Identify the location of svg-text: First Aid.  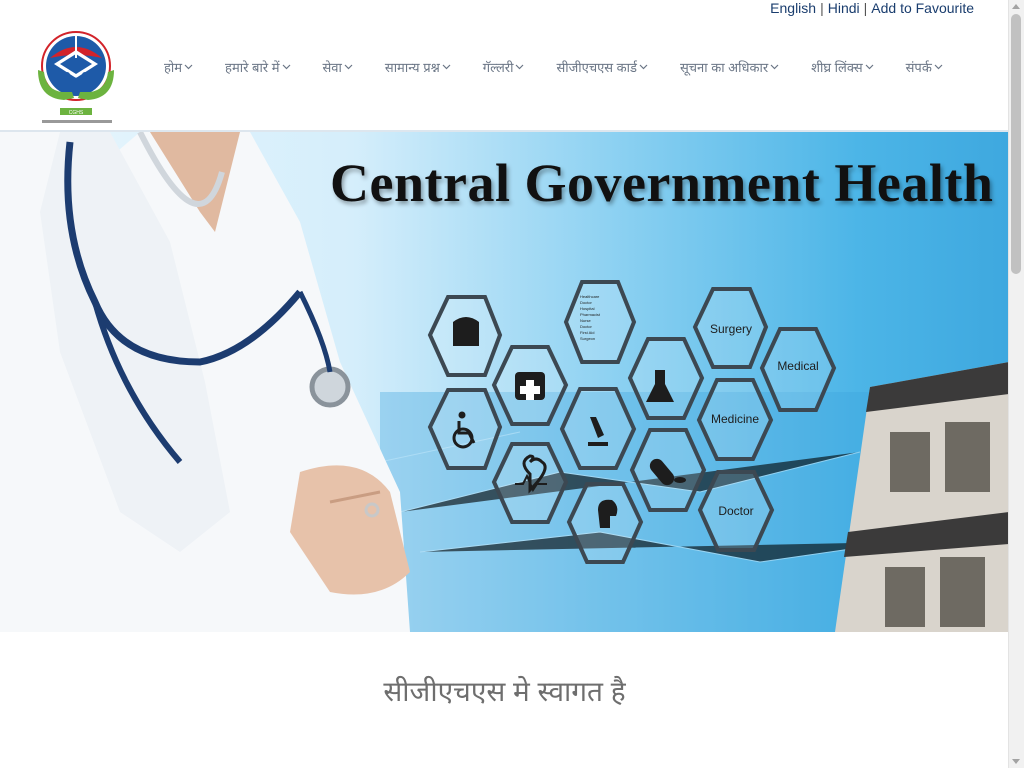
(587, 332).